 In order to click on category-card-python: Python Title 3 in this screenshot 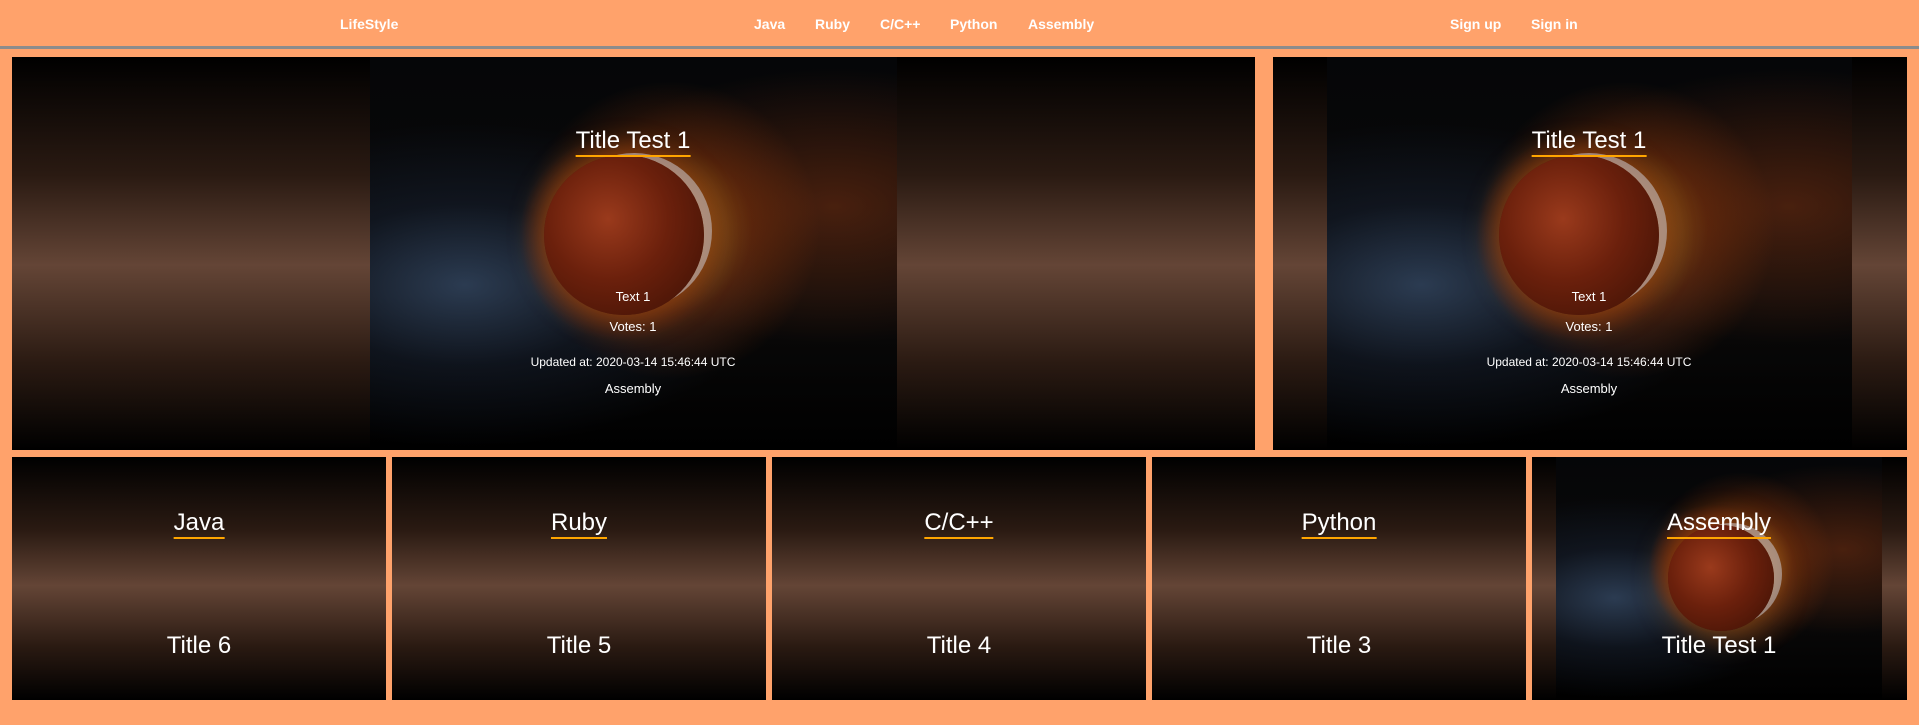, I will do `click(1339, 578)`.